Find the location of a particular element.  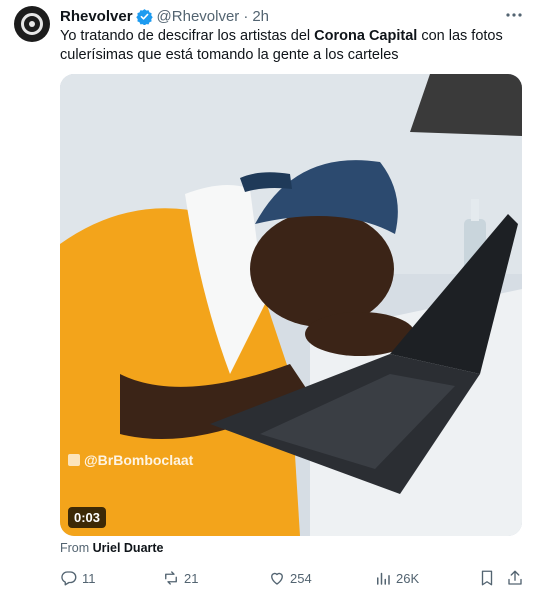

repost-icon is located at coordinates (171, 578).